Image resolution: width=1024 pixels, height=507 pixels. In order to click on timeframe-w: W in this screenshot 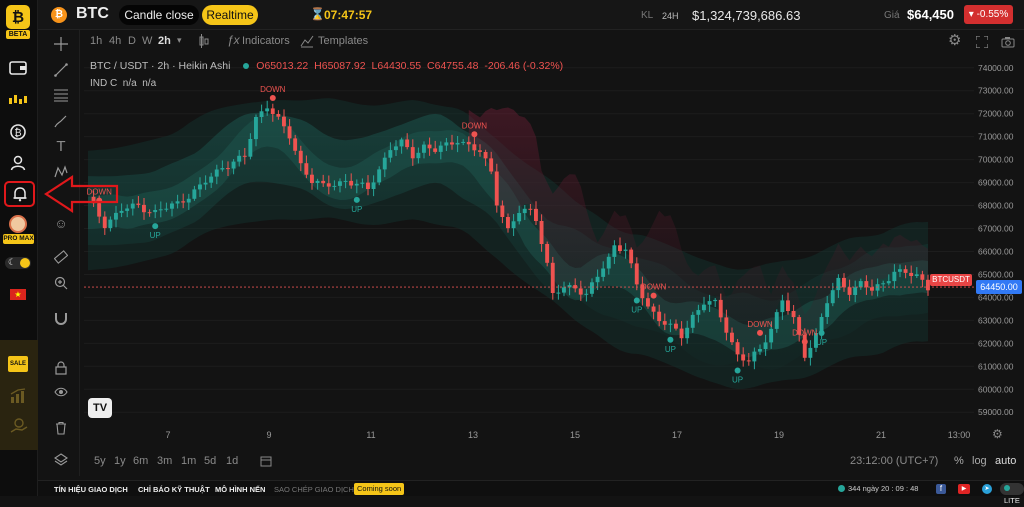, I will do `click(147, 41)`.